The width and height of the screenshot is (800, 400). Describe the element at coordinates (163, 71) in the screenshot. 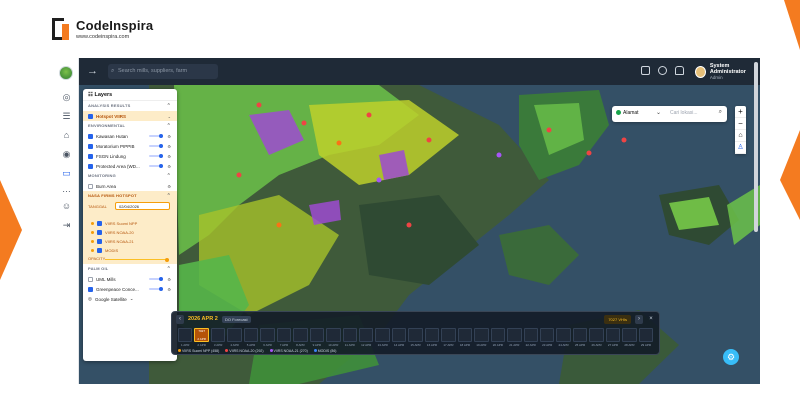

I see `search-input: ⌕ Search mills, suppliers, farm` at that location.